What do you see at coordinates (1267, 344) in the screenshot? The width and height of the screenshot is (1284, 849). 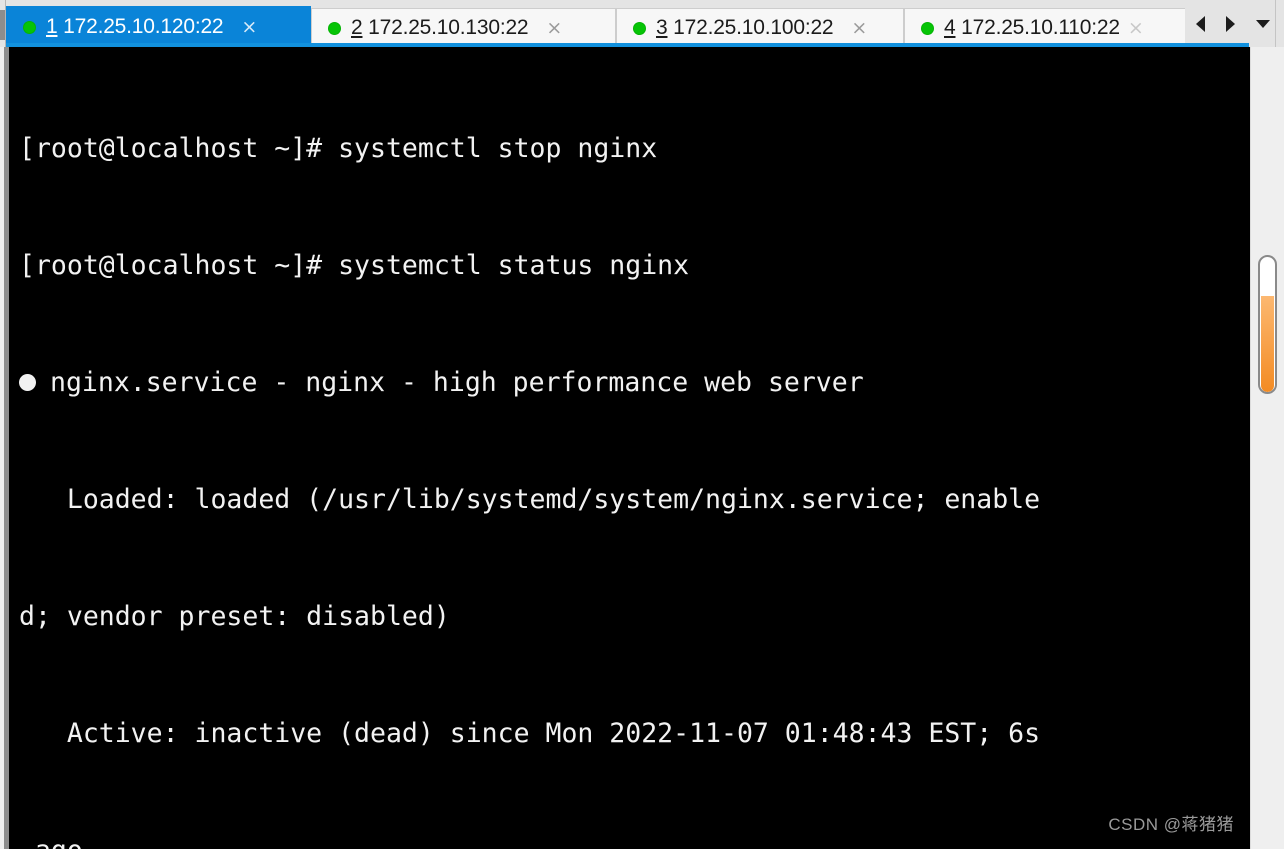 I see `scrollbar-thumb-fill` at bounding box center [1267, 344].